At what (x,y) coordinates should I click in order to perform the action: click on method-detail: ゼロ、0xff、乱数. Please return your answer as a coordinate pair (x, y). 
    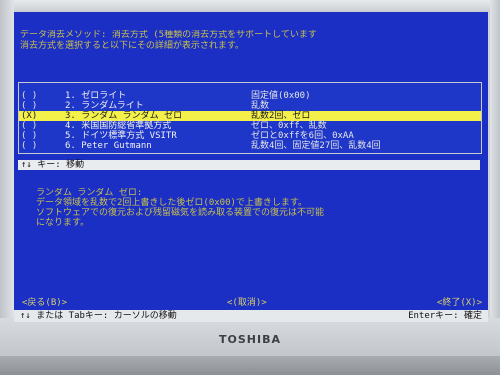
    Looking at the image, I should click on (289, 126).